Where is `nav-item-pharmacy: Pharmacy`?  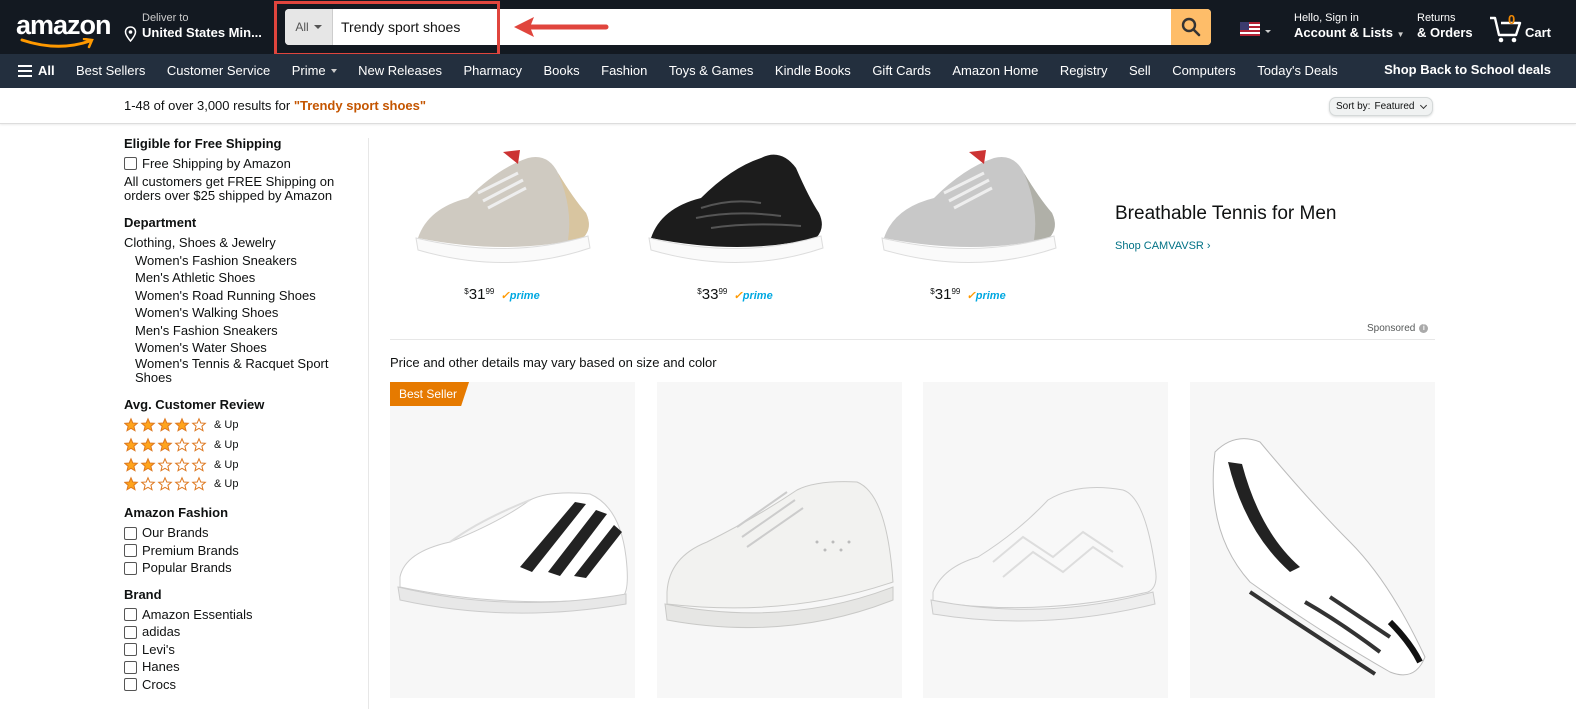 nav-item-pharmacy: Pharmacy is located at coordinates (492, 70).